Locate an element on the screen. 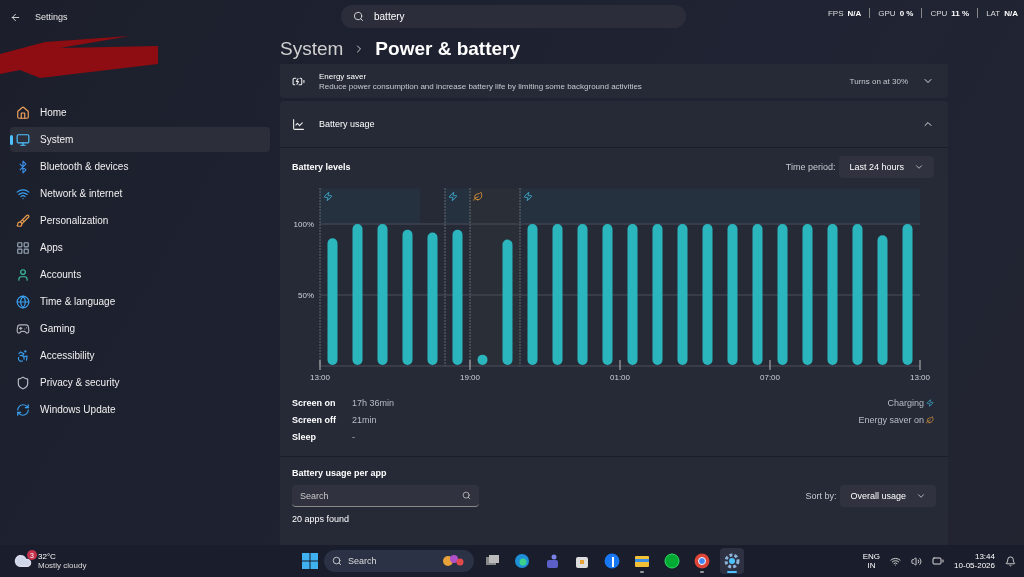 The width and height of the screenshot is (1024, 577). accessibility-icon is located at coordinates (23, 355).